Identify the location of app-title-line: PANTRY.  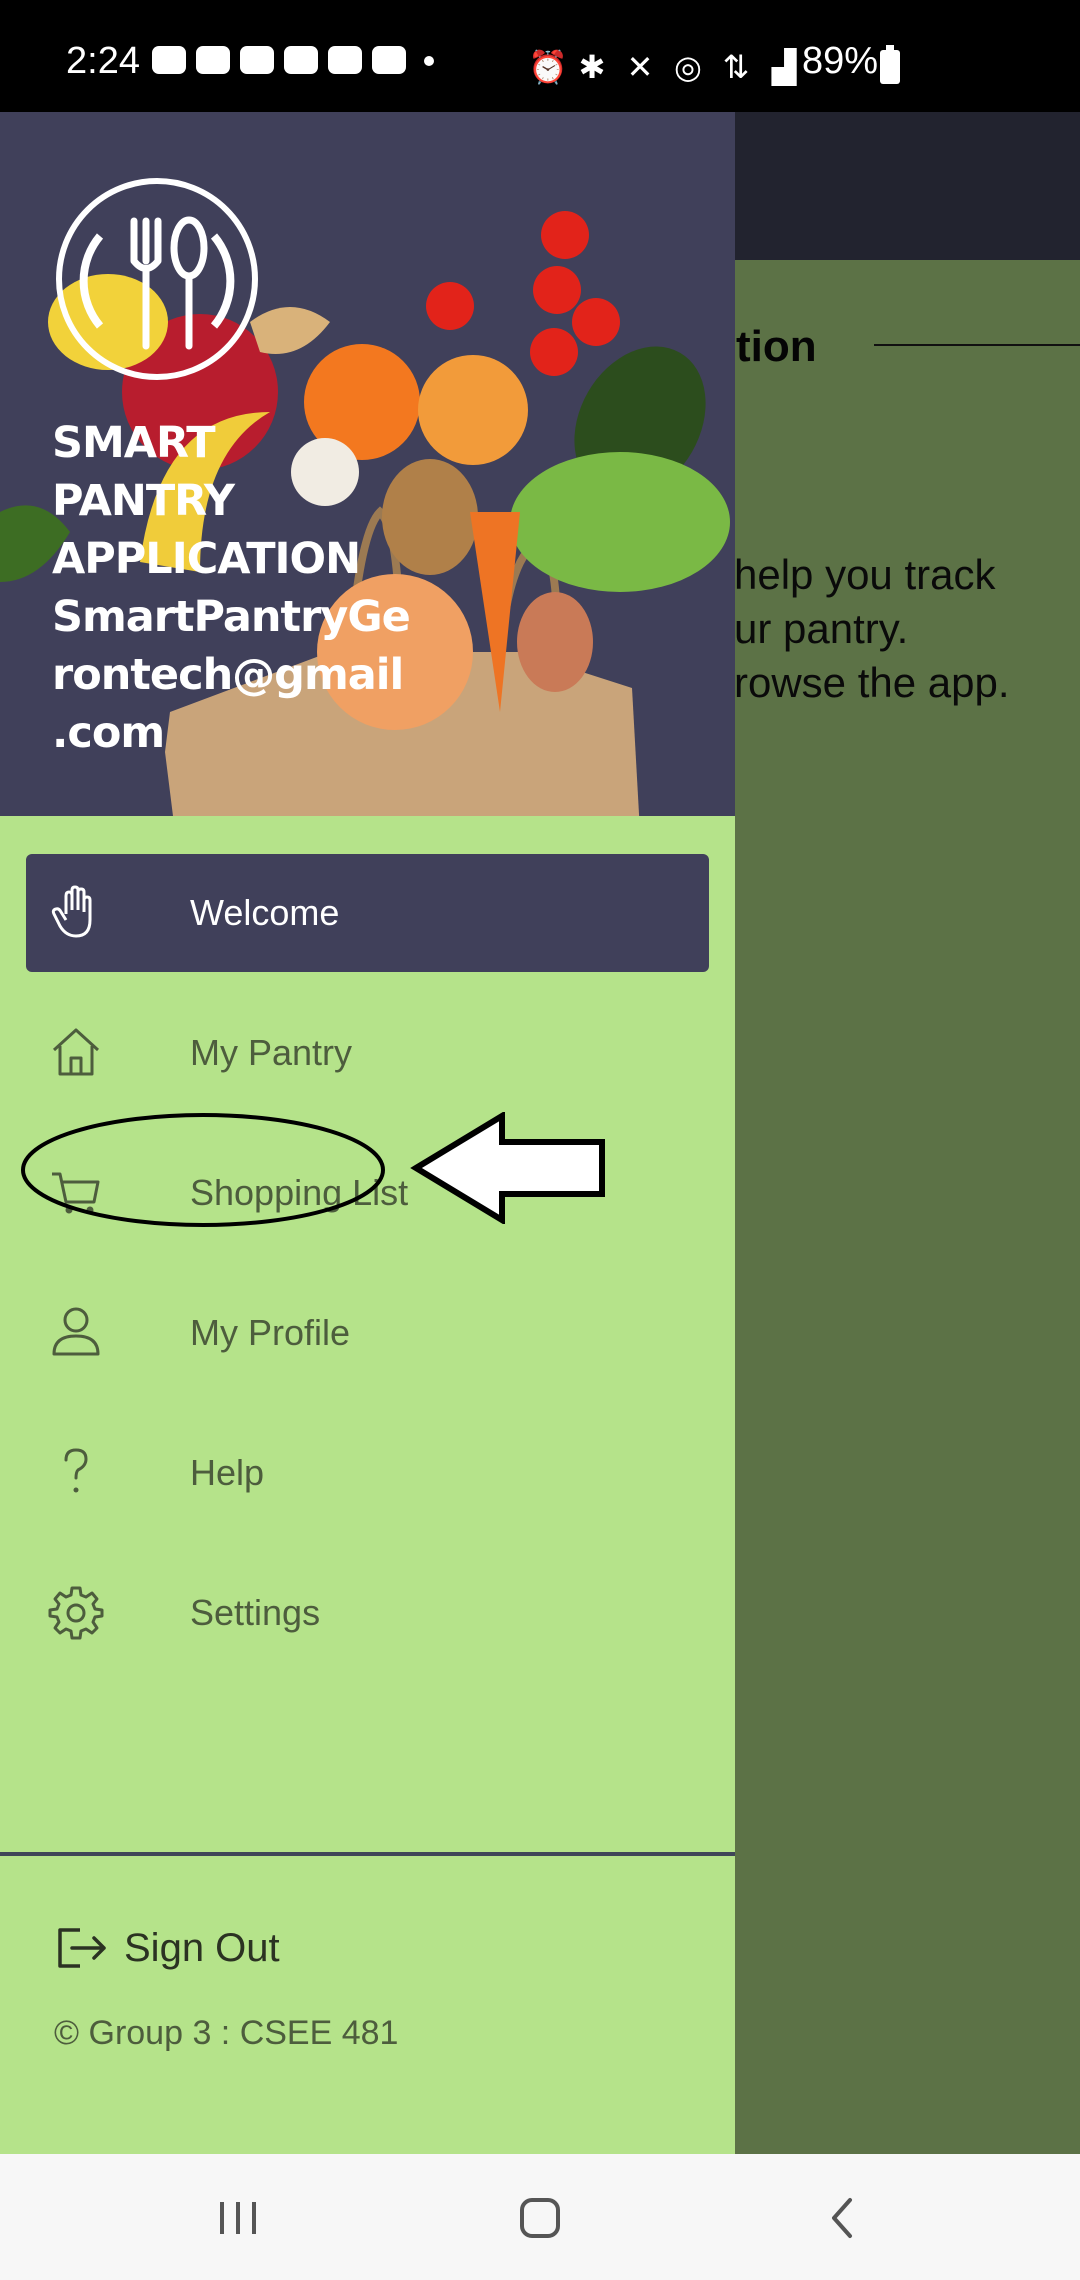
(143, 501).